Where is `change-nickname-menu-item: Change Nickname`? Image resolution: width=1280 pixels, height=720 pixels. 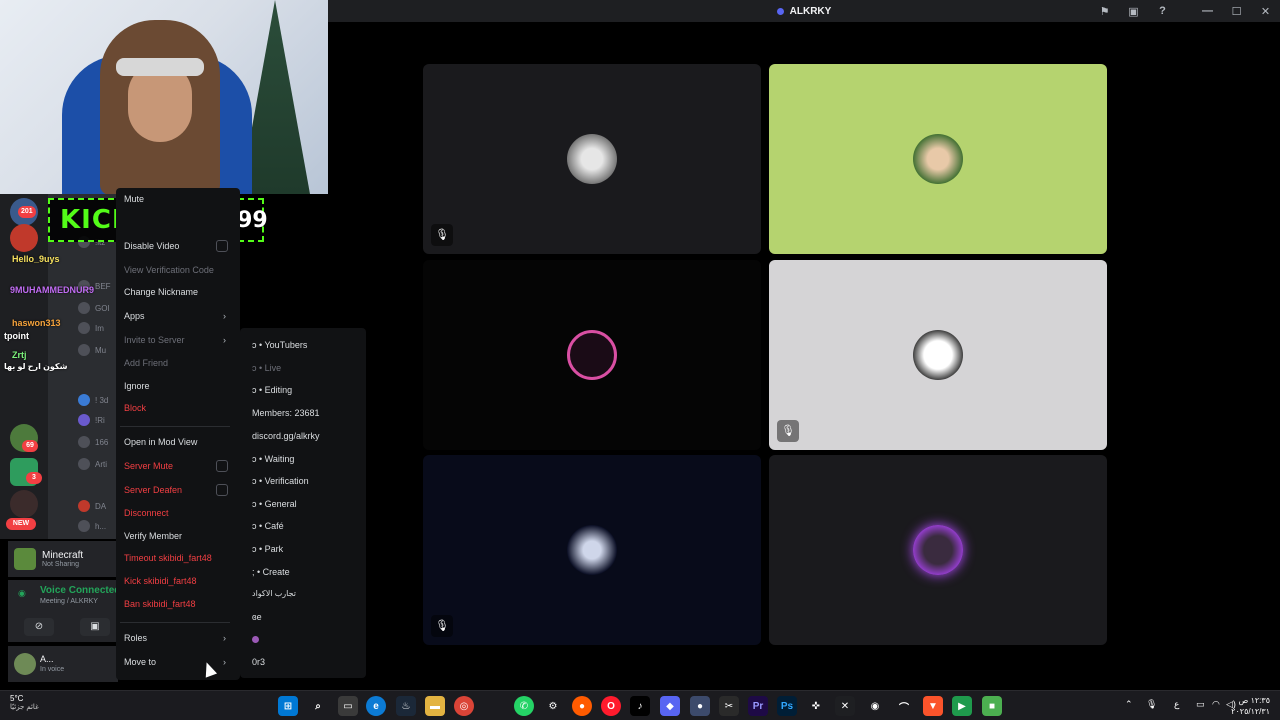
change-nickname-menu-item: Change Nickname is located at coordinates (182, 292).